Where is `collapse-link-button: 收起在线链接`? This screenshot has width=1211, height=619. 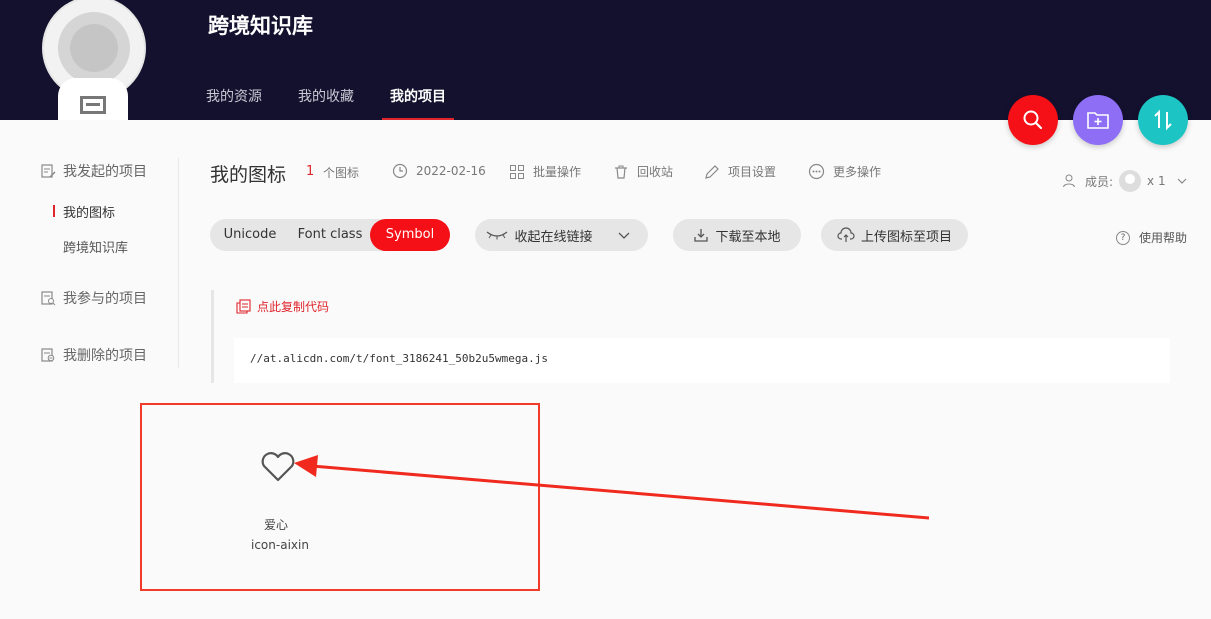 collapse-link-button: 收起在线链接 is located at coordinates (561, 235).